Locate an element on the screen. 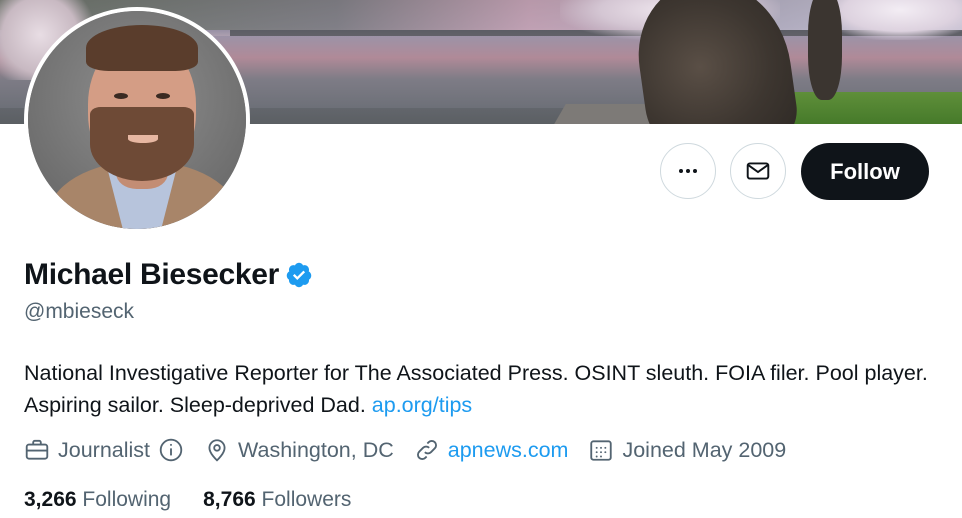  verified-badge-icon is located at coordinates (299, 275).